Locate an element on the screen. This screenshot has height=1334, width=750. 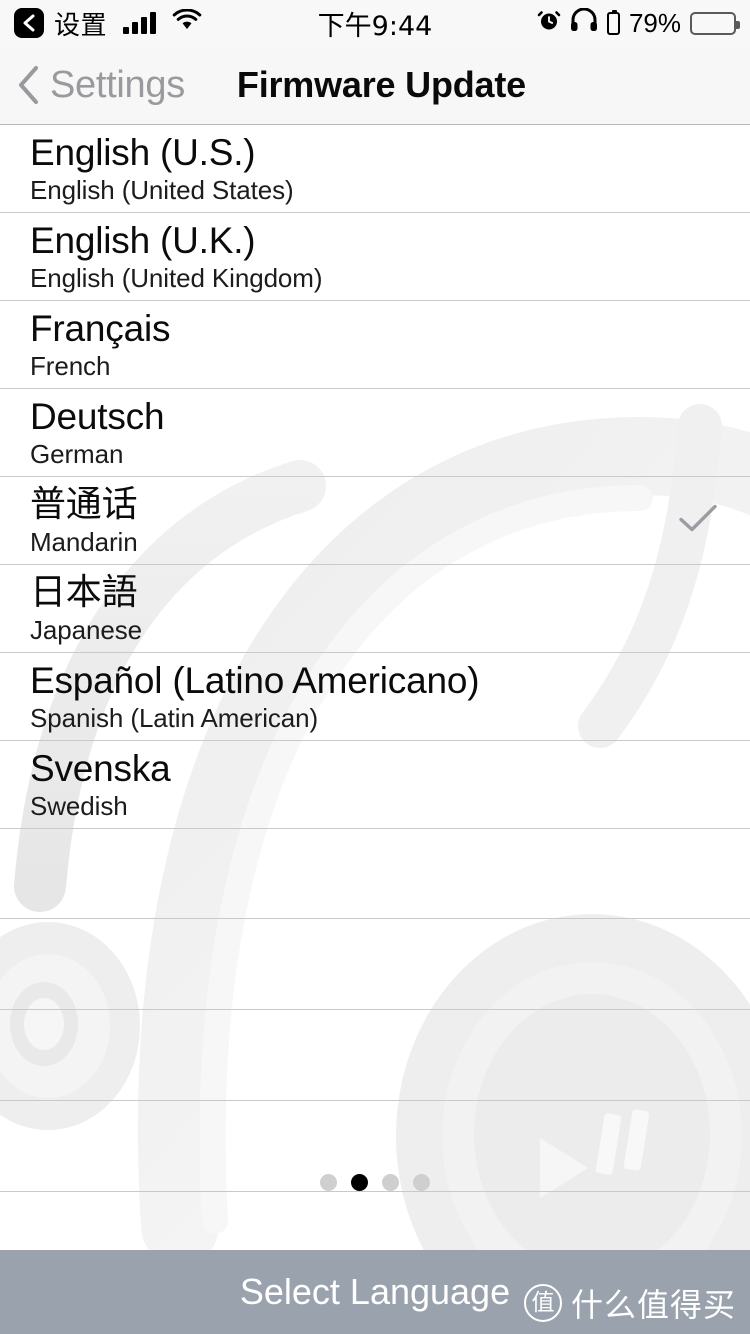
language-english-name: Mandarin is located at coordinates (84, 542).